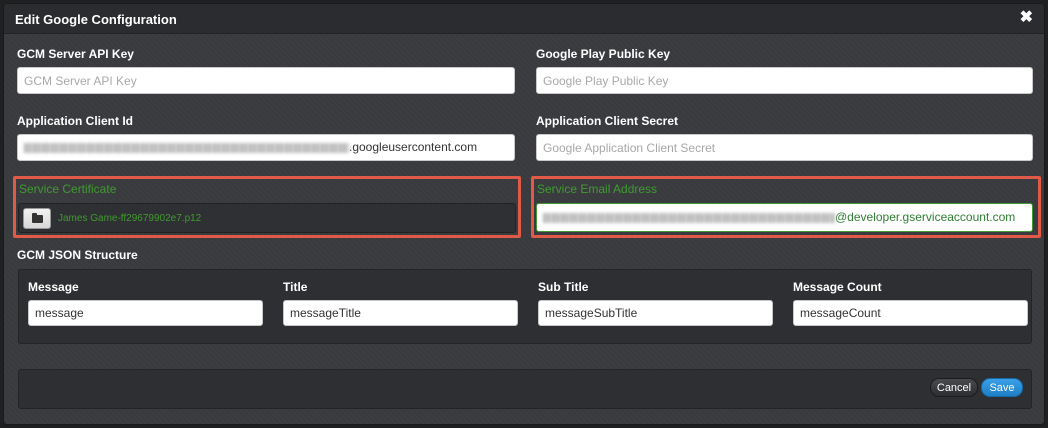 This screenshot has height=428, width=1048. Describe the element at coordinates (607, 121) in the screenshot. I see `application-client-secret-label: Application Client Secret` at that location.